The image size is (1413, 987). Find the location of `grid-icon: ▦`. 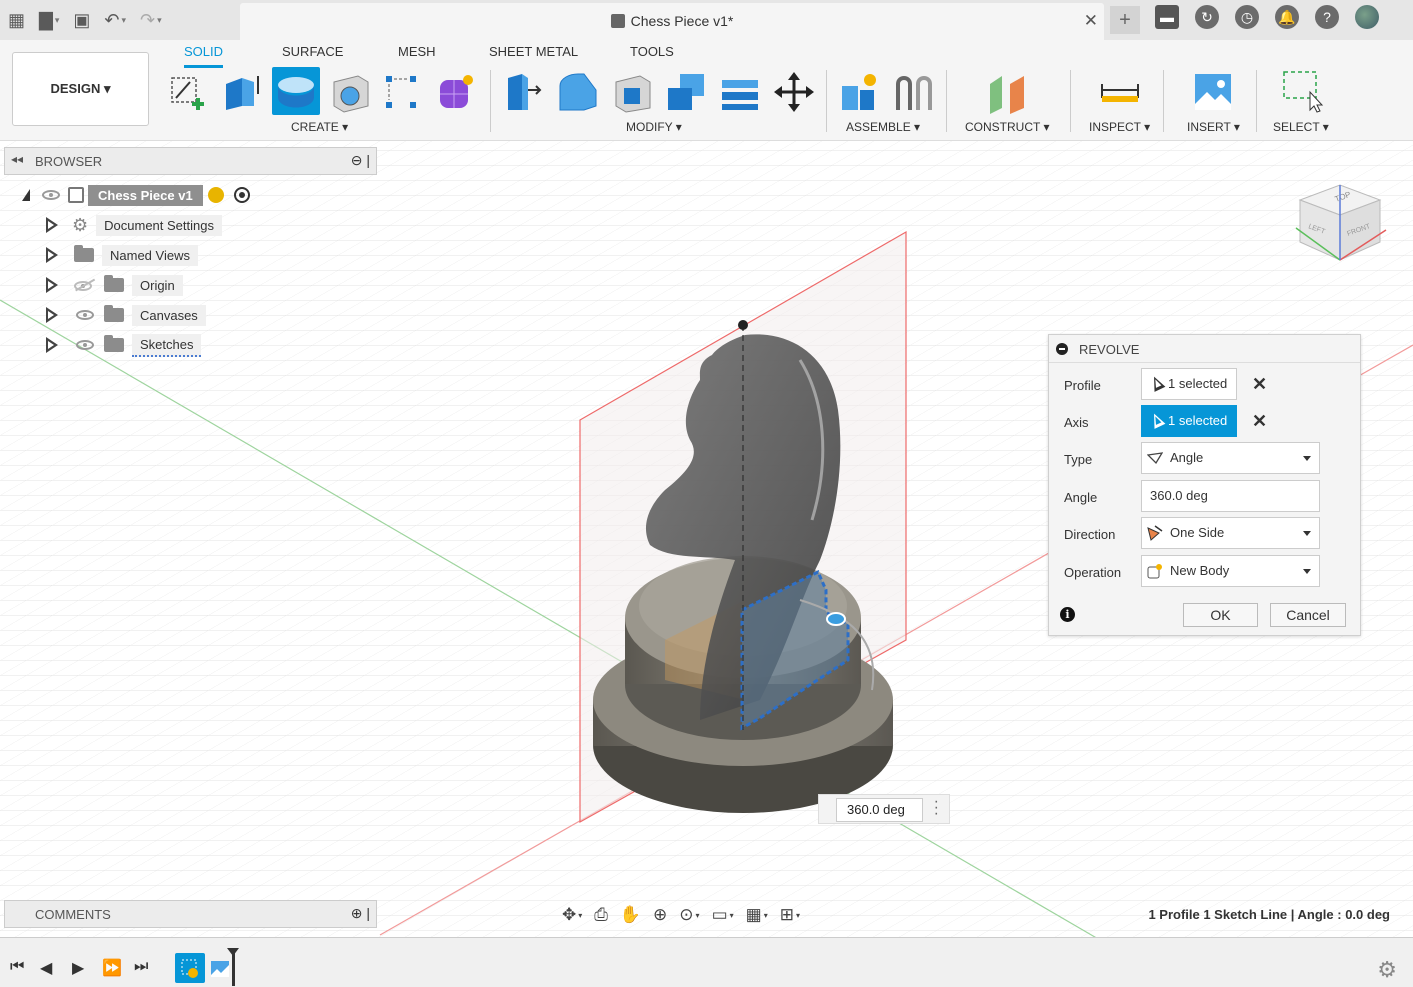

grid-icon: ▦ is located at coordinates (16, 20).